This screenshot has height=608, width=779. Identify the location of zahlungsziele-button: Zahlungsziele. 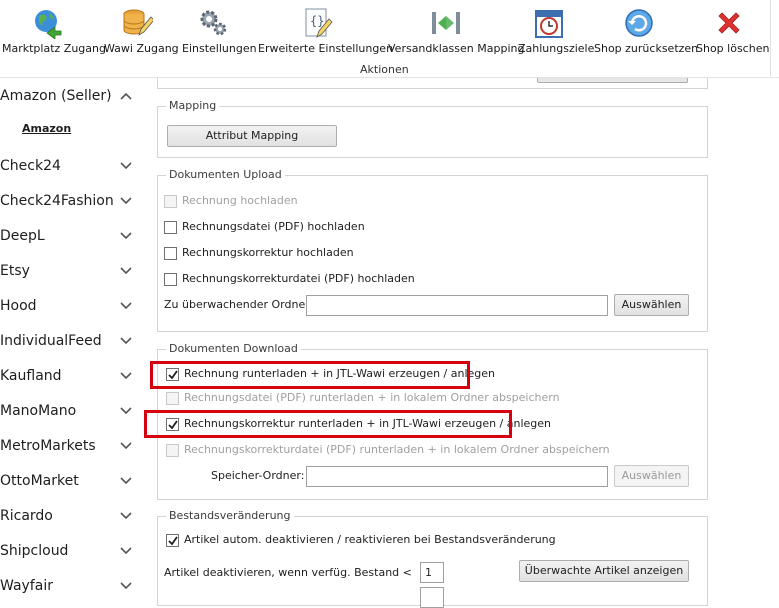
(555, 30).